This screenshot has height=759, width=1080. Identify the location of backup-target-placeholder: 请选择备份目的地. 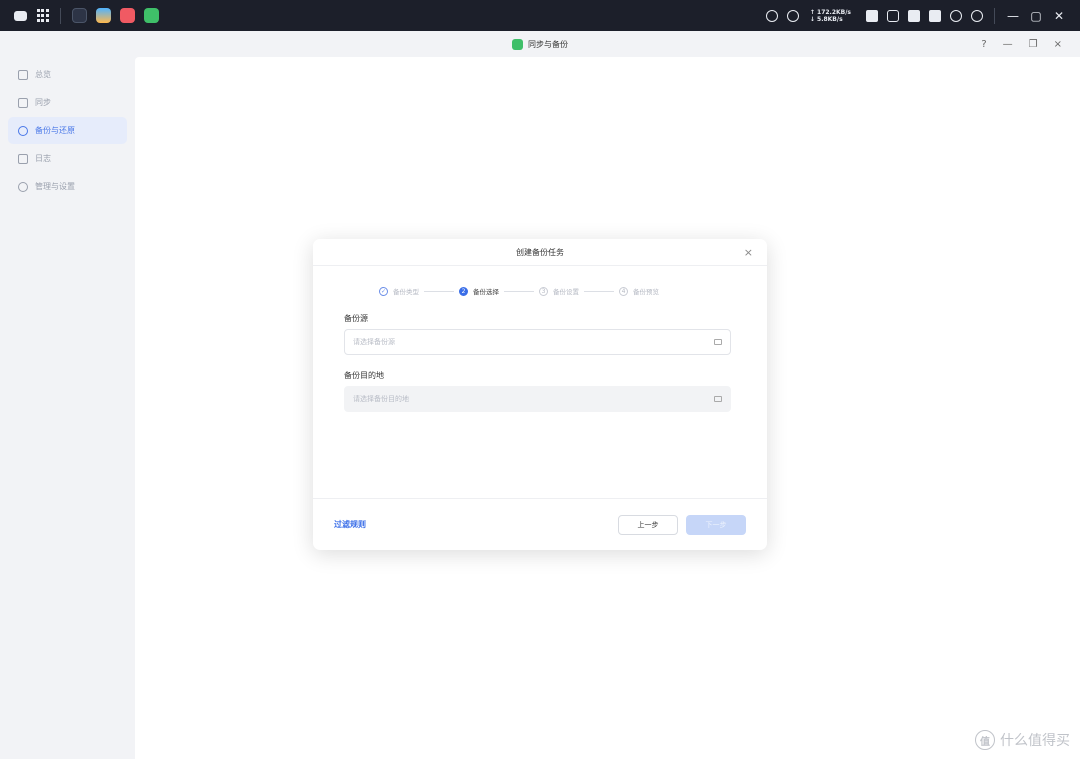
(381, 399).